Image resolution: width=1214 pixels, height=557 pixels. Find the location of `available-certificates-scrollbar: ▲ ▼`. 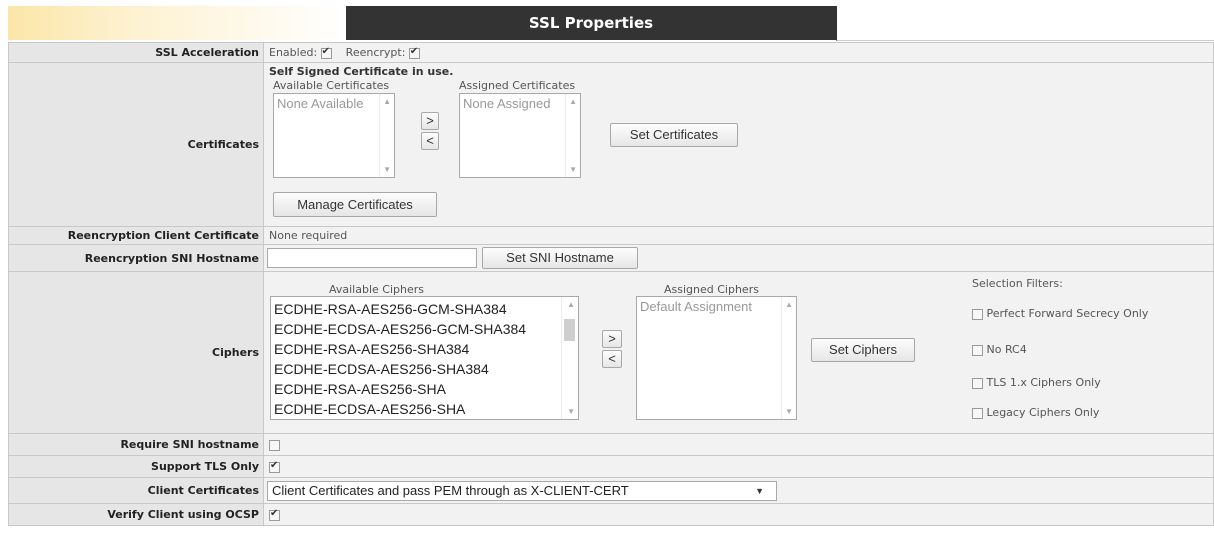

available-certificates-scrollbar: ▲ ▼ is located at coordinates (386, 135).